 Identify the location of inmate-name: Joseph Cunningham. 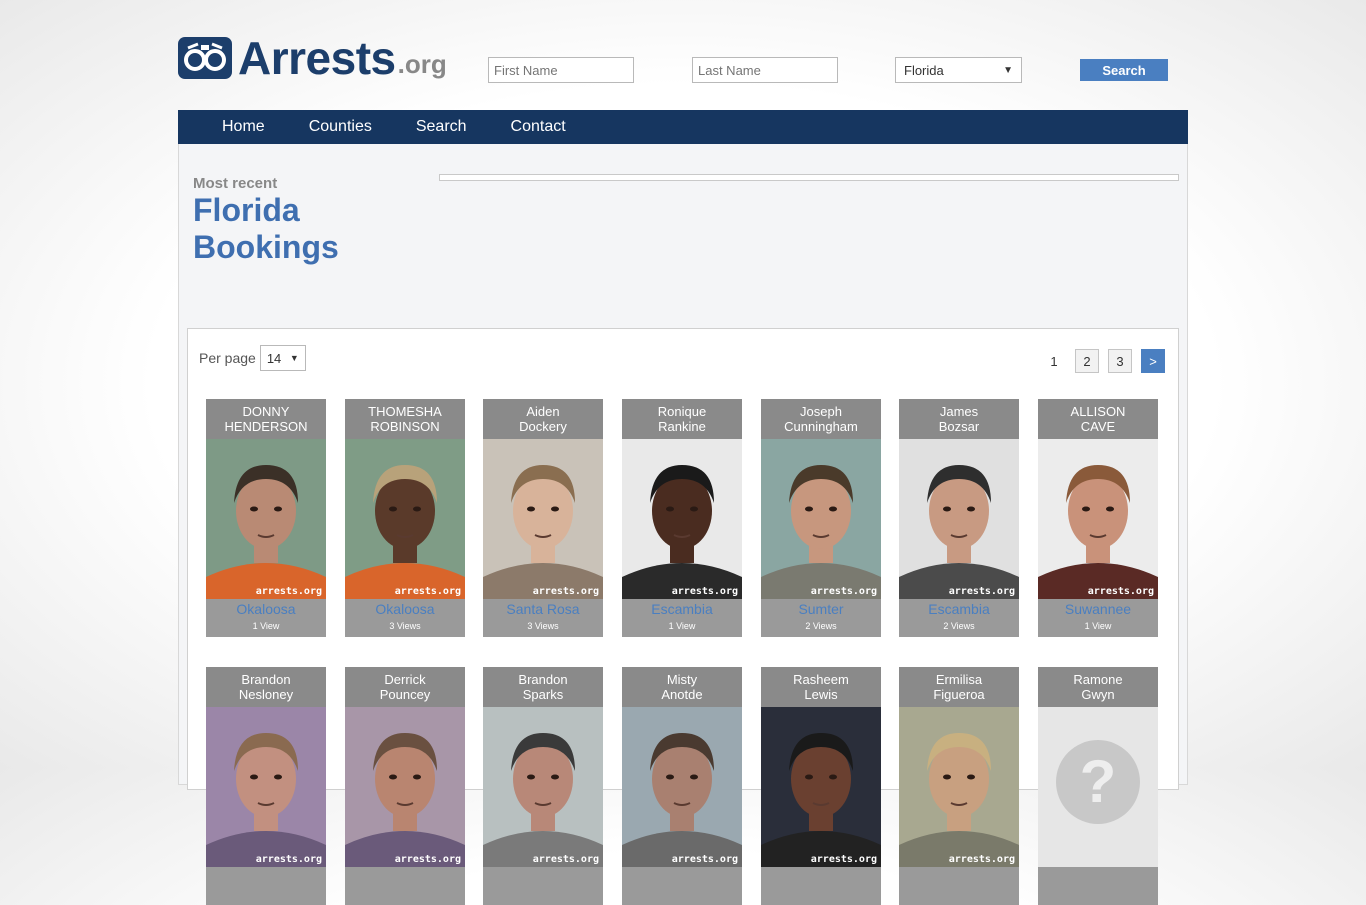
(821, 419).